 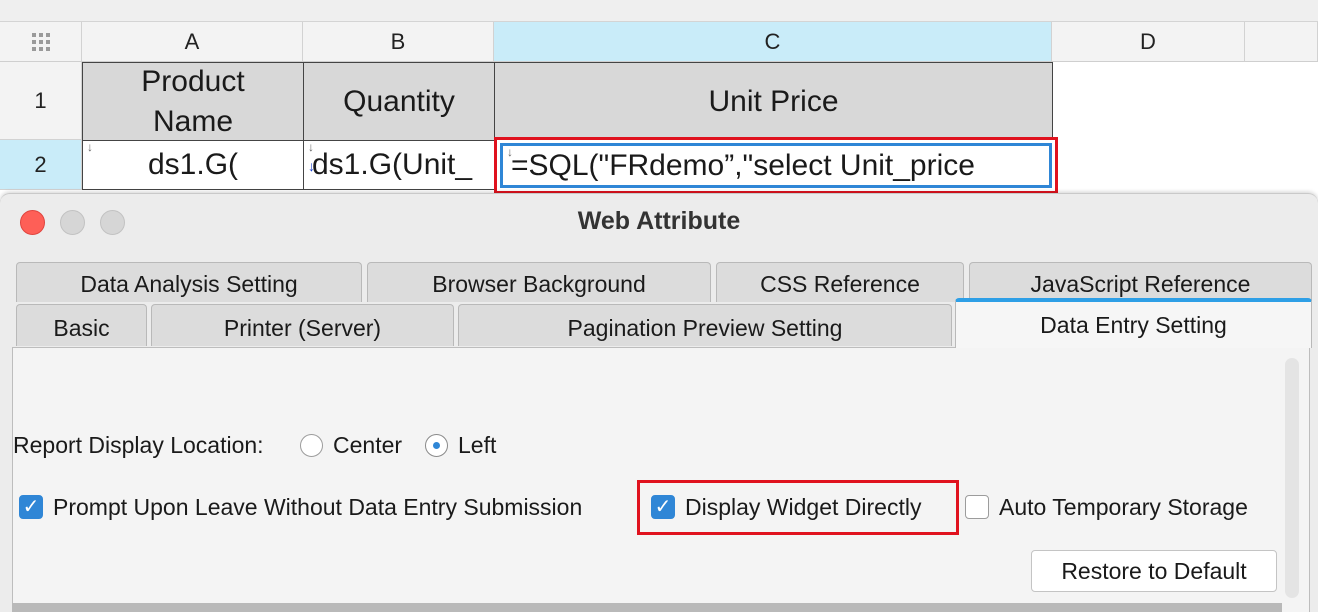 I want to click on restore-to-default-button: Restore to Default, so click(x=1154, y=571).